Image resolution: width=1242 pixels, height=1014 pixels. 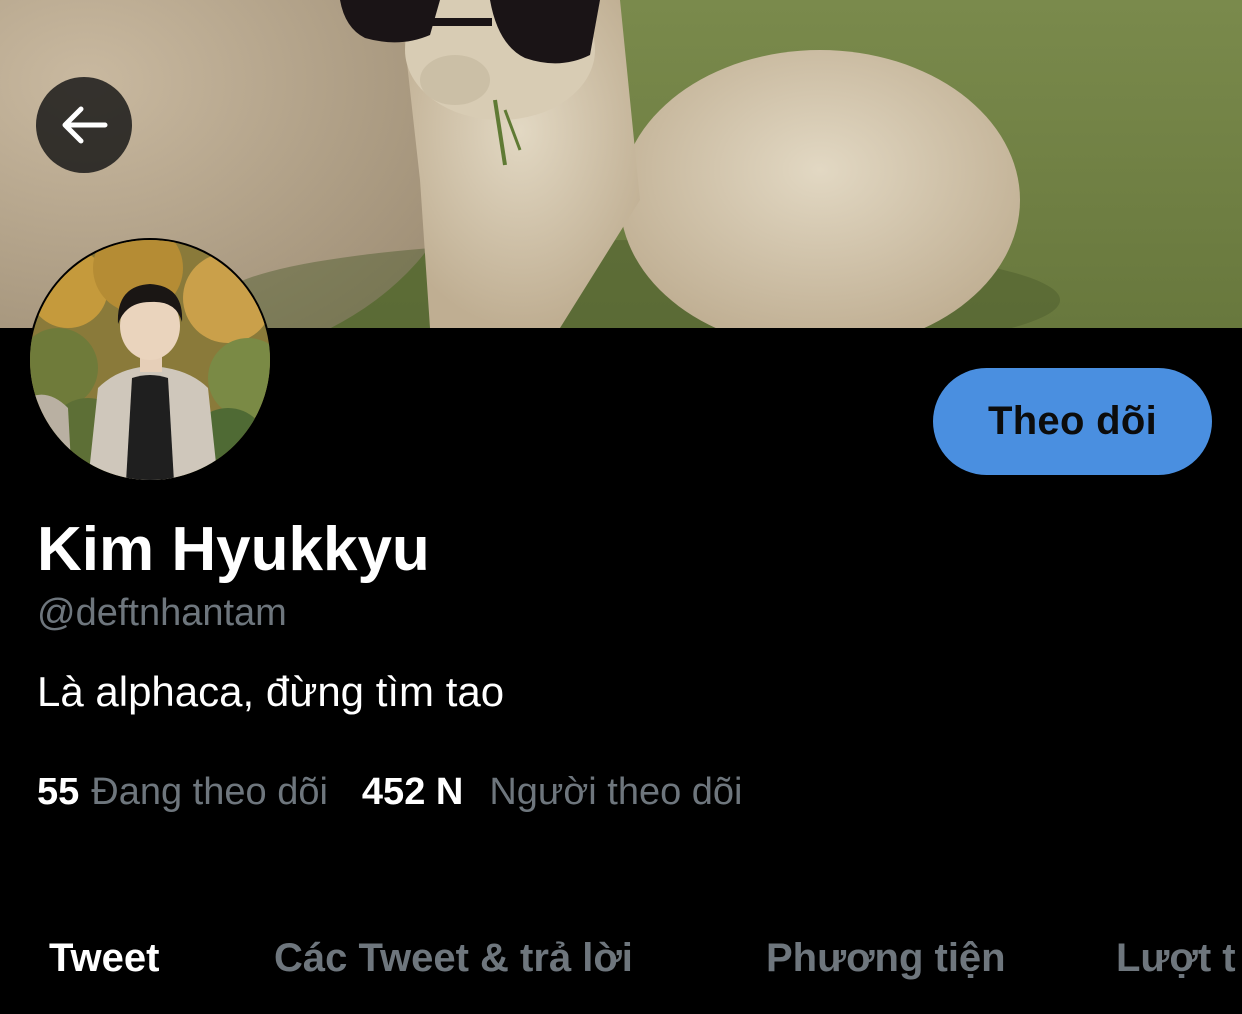 I want to click on tab-tweets-and-replies: Các Tweet & trả lời, so click(x=453, y=958).